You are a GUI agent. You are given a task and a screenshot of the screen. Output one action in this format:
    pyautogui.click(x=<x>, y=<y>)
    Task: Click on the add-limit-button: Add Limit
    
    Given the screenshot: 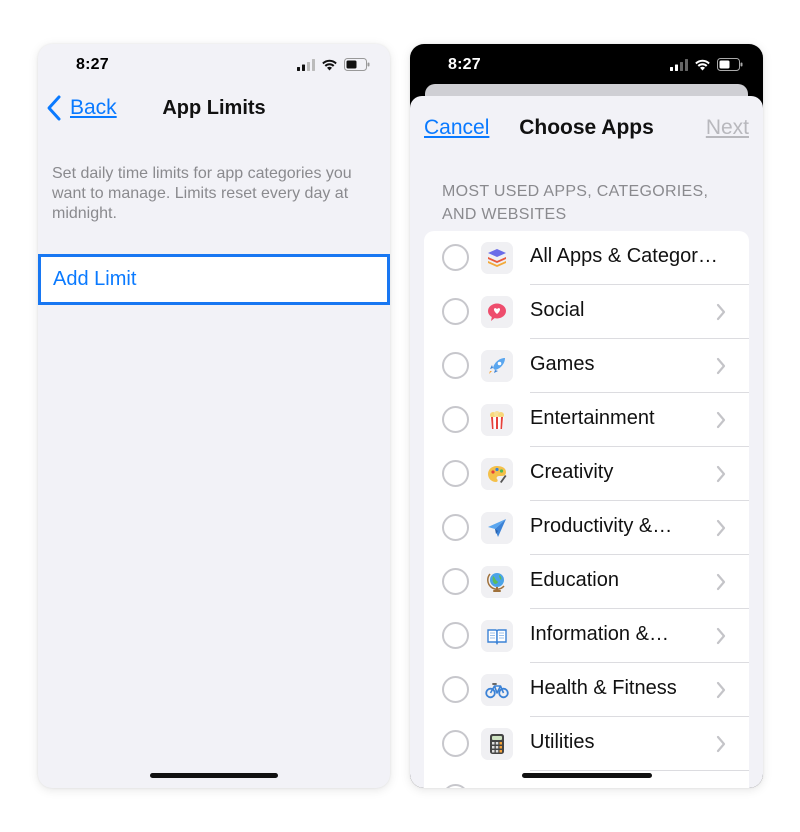 What is the action you would take?
    pyautogui.click(x=214, y=279)
    